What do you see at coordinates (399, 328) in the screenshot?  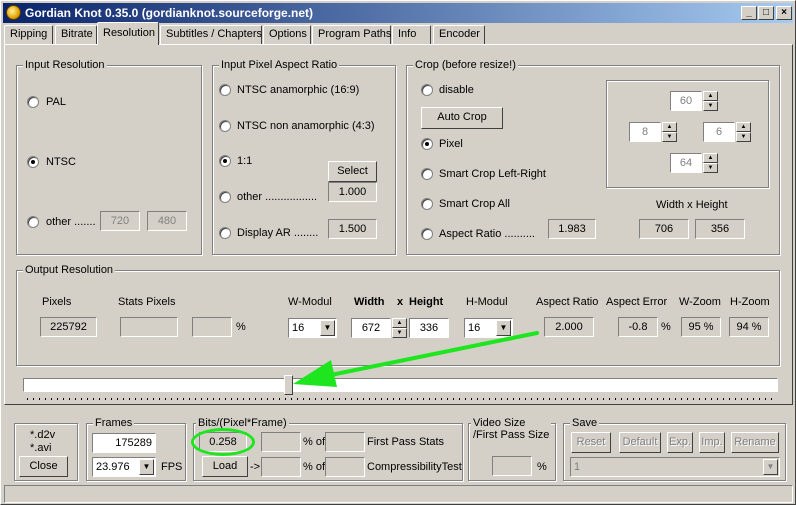 I see `output-width-spinner: ▲ ▼` at bounding box center [399, 328].